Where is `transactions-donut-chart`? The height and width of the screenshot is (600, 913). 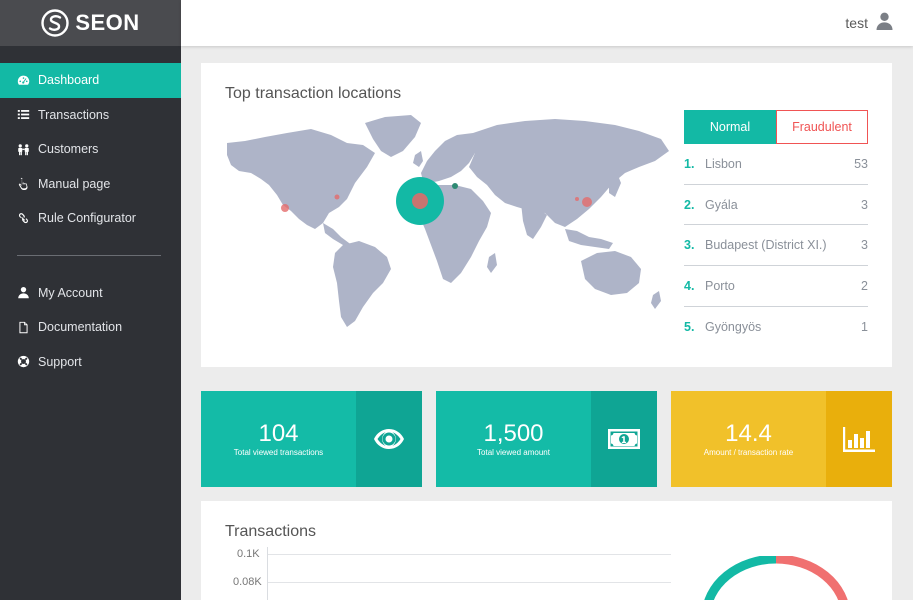
transactions-donut-chart is located at coordinates (776, 578).